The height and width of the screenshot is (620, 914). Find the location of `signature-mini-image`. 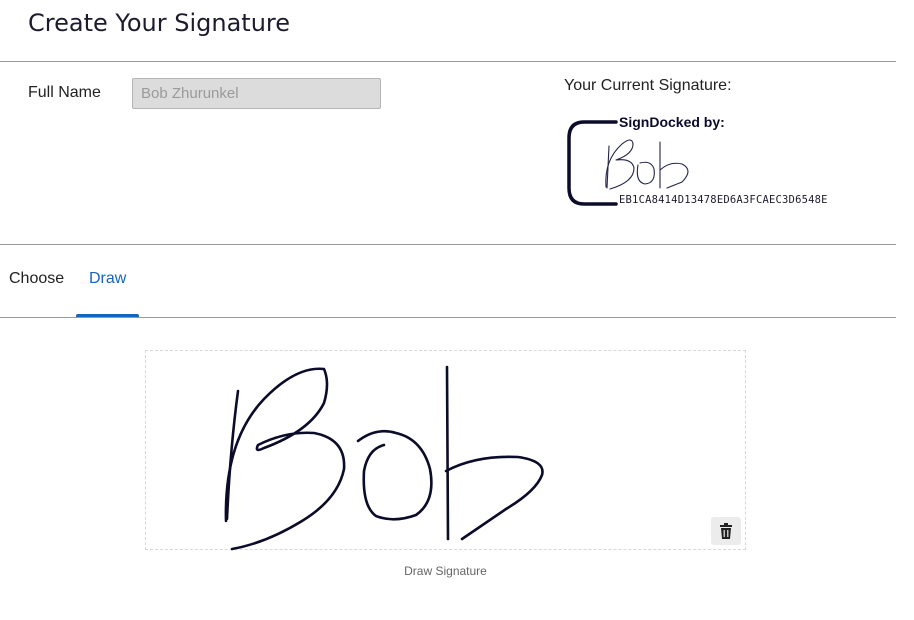

signature-mini-image is located at coordinates (647, 164).